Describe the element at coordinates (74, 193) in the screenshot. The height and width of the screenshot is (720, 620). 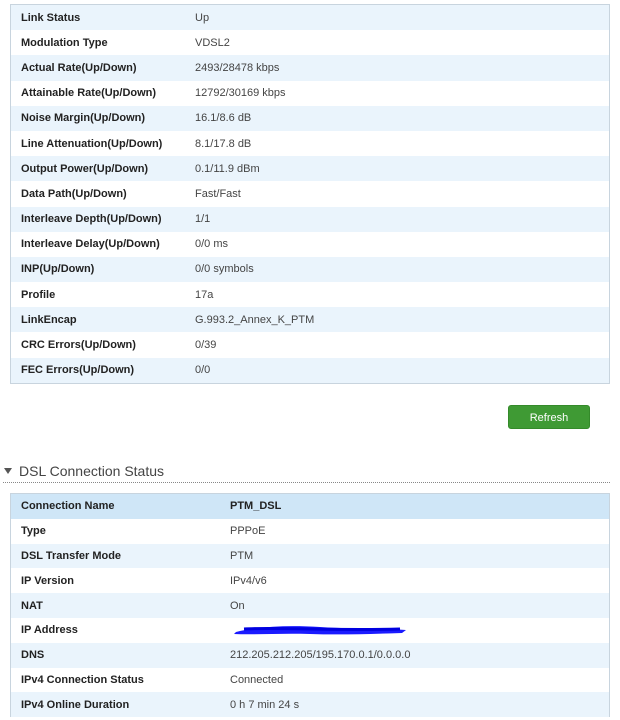
I see `row-label: Data Path(Up/Down)` at that location.